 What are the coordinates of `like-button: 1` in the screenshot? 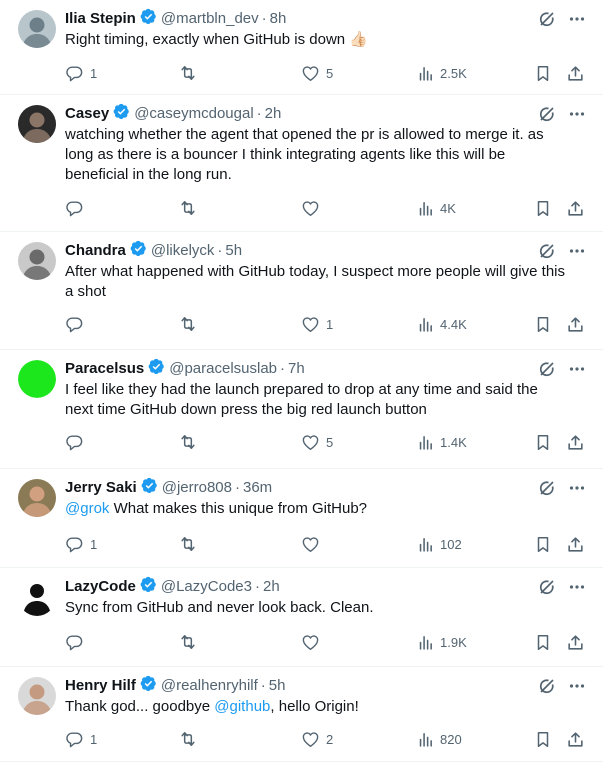 It's located at (317, 324).